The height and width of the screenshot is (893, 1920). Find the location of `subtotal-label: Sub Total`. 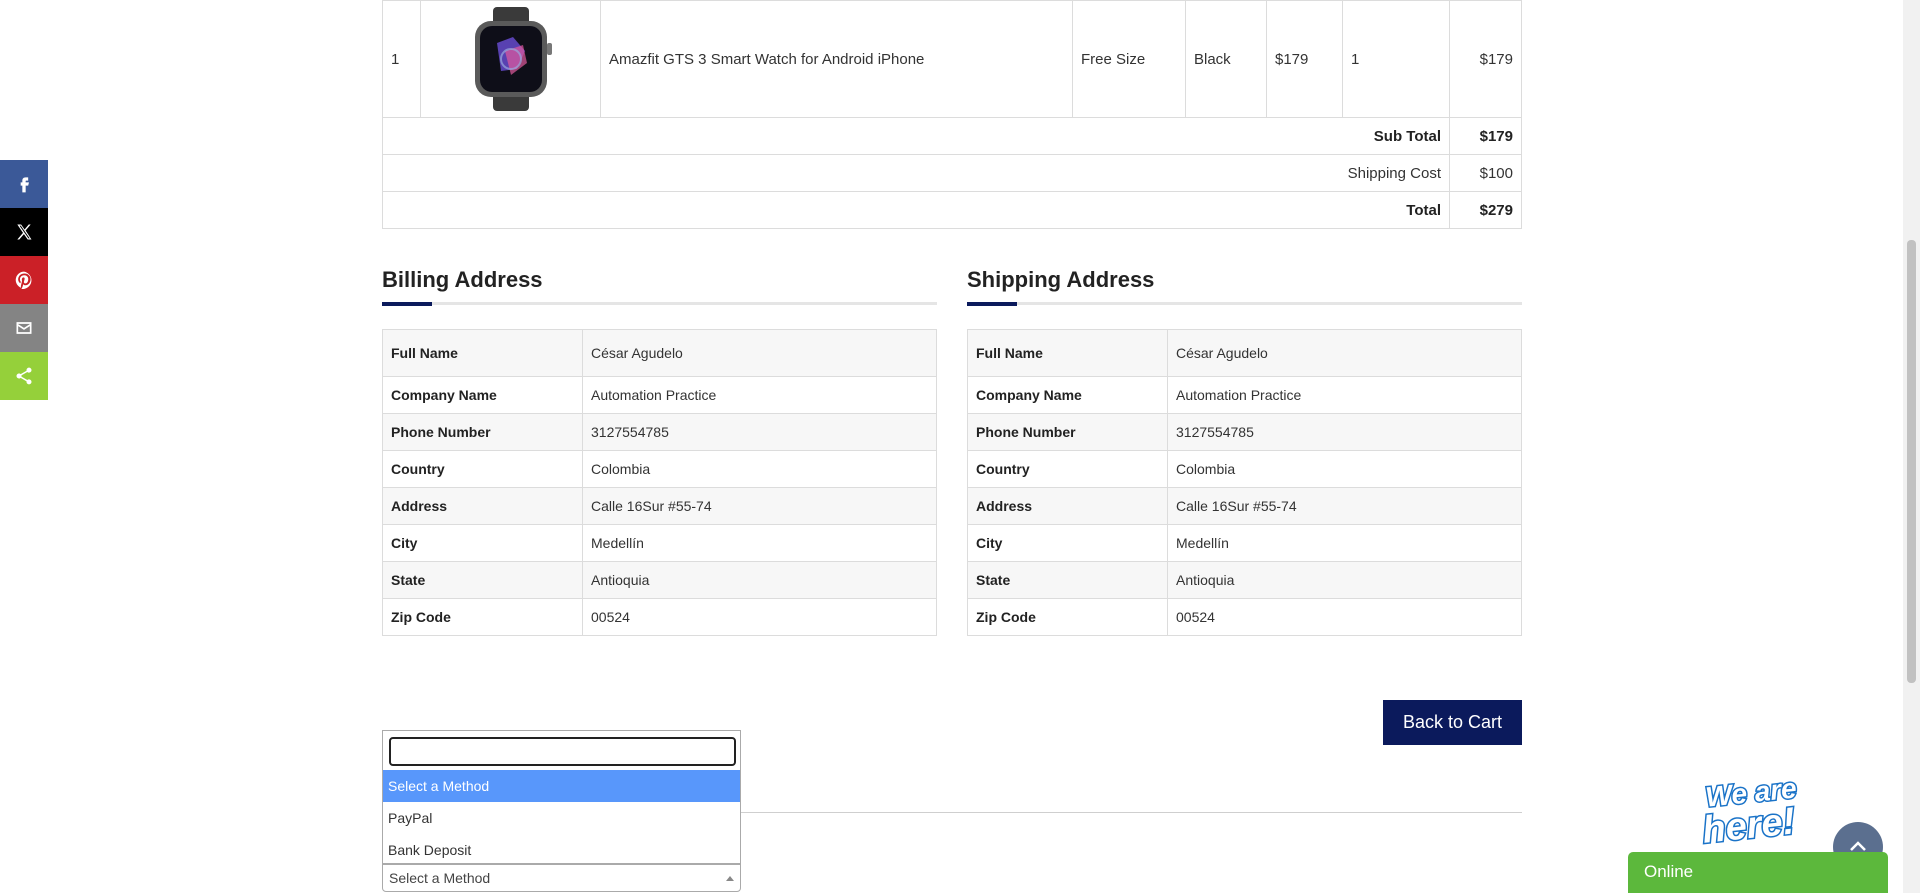

subtotal-label: Sub Total is located at coordinates (916, 136).